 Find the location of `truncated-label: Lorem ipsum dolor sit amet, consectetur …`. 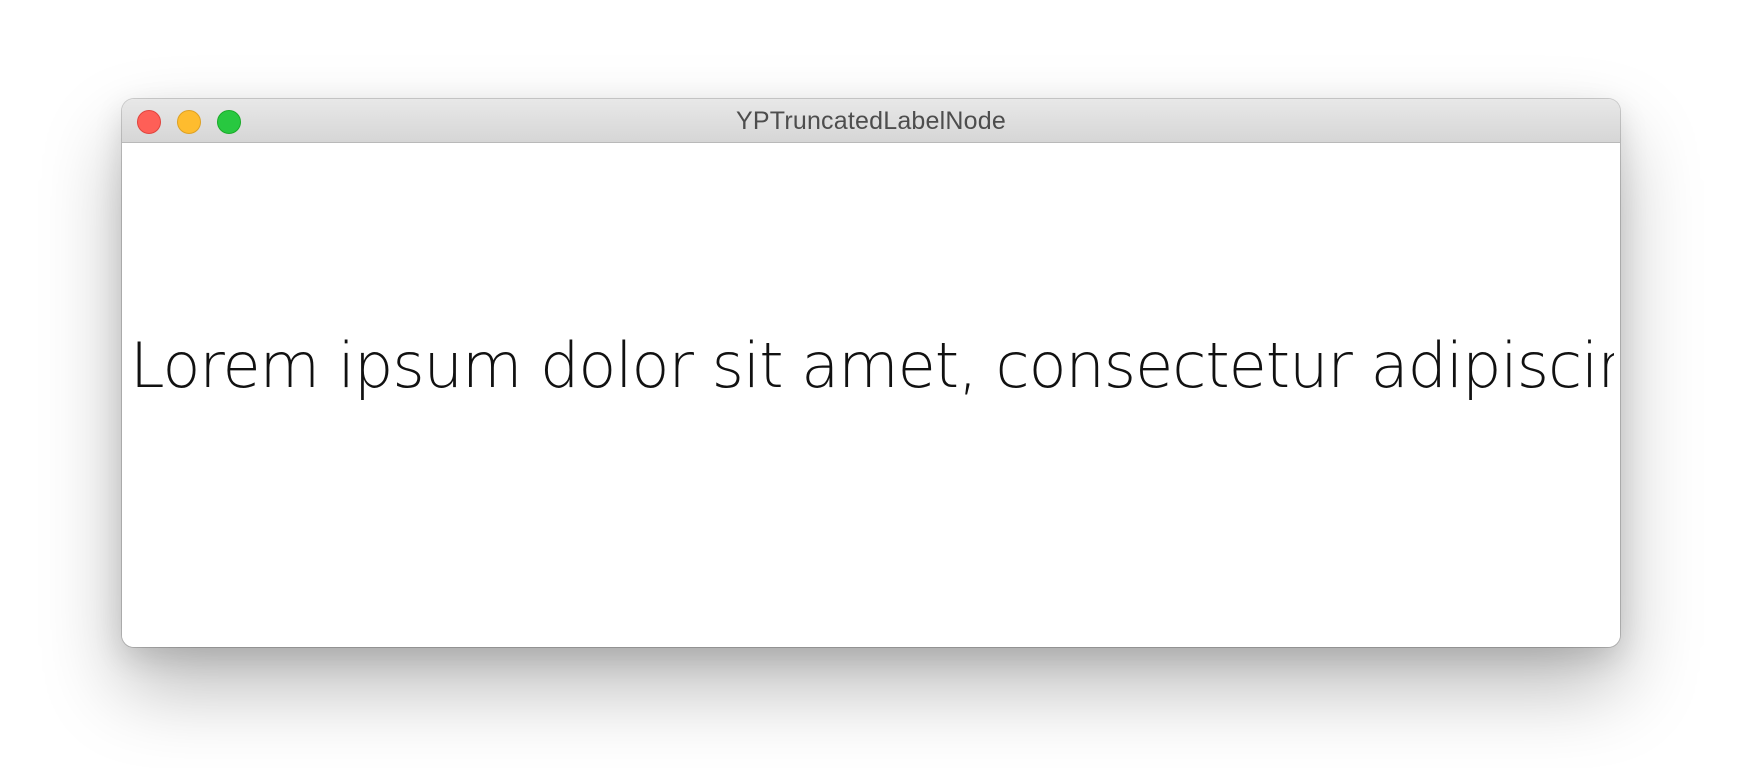

truncated-label: Lorem ipsum dolor sit amet, consectetur … is located at coordinates (872, 365).